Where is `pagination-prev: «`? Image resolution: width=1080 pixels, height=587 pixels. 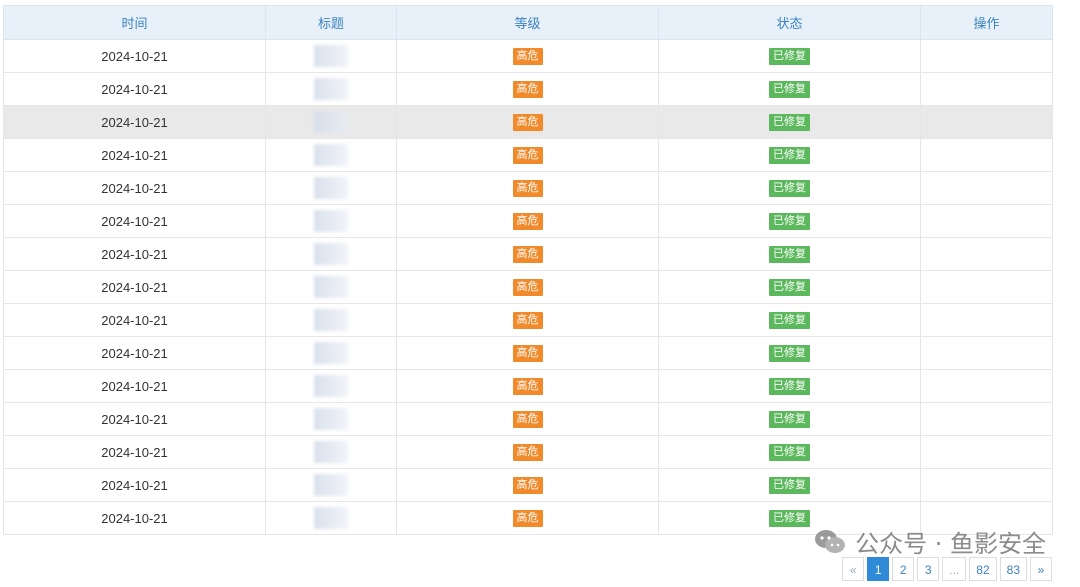
pagination-prev: « is located at coordinates (853, 569).